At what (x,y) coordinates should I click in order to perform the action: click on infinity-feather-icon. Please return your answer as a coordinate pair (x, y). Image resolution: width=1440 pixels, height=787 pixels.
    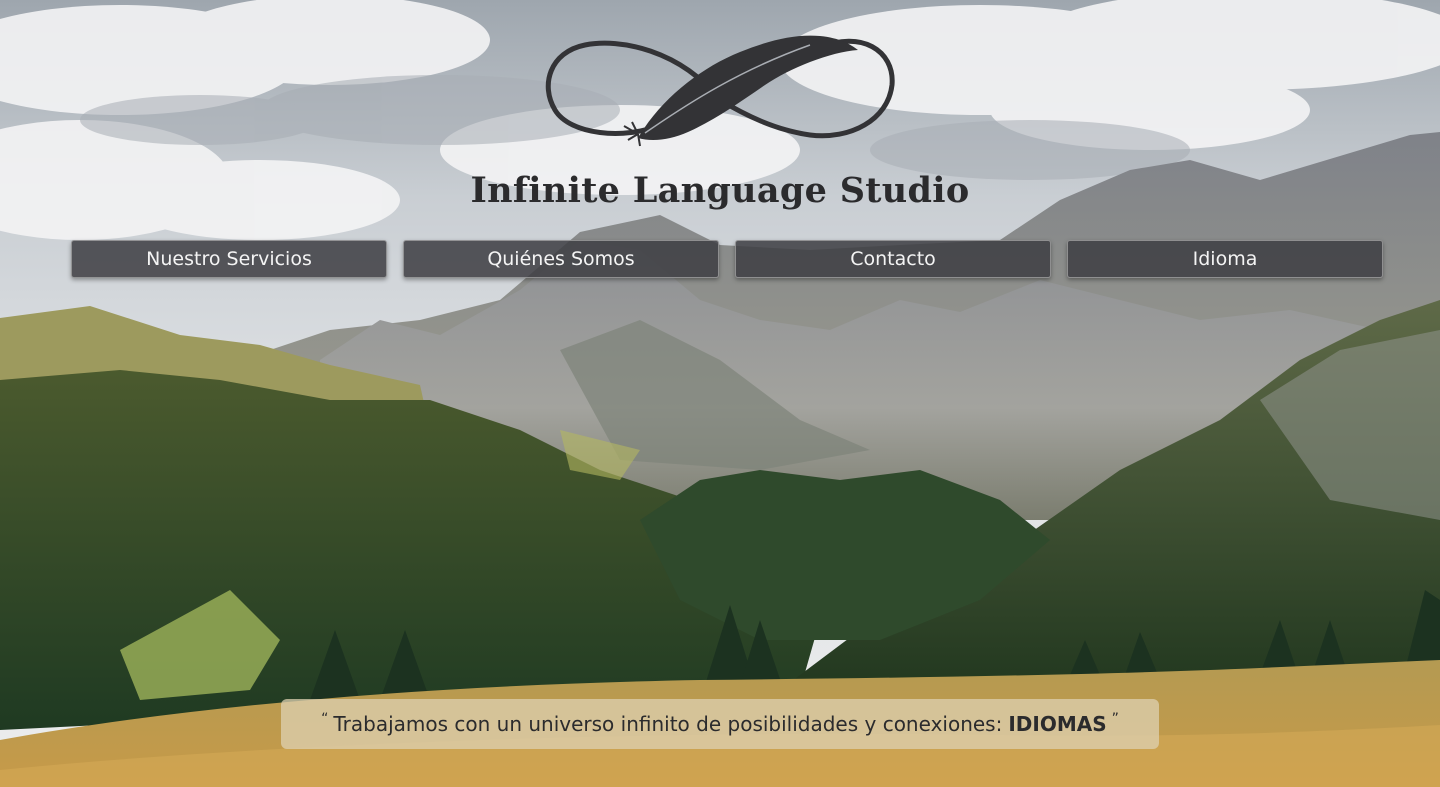
    Looking at the image, I should click on (720, 91).